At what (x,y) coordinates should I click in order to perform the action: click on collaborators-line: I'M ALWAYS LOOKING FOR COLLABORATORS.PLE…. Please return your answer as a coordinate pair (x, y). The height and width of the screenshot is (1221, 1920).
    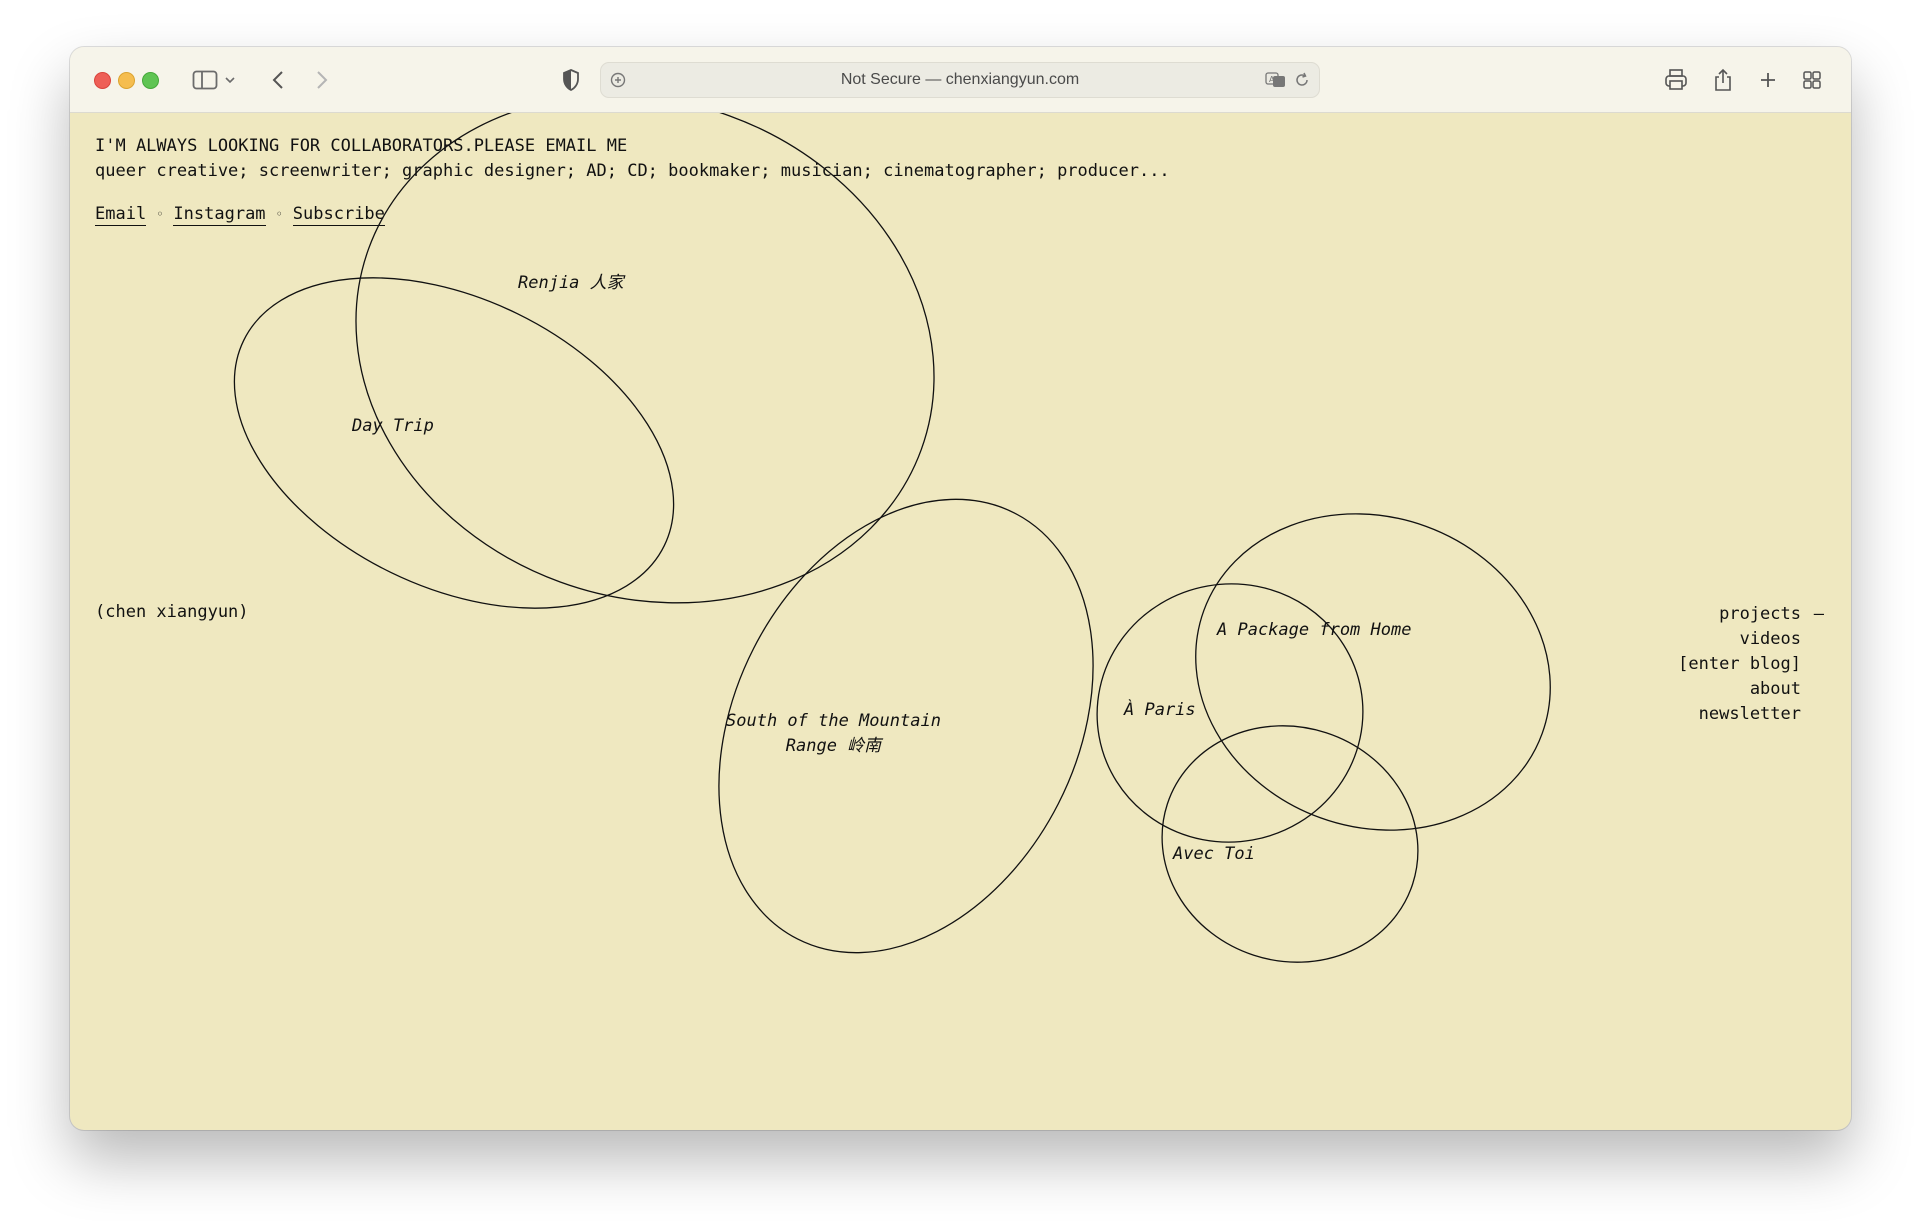
    Looking at the image, I should click on (361, 146).